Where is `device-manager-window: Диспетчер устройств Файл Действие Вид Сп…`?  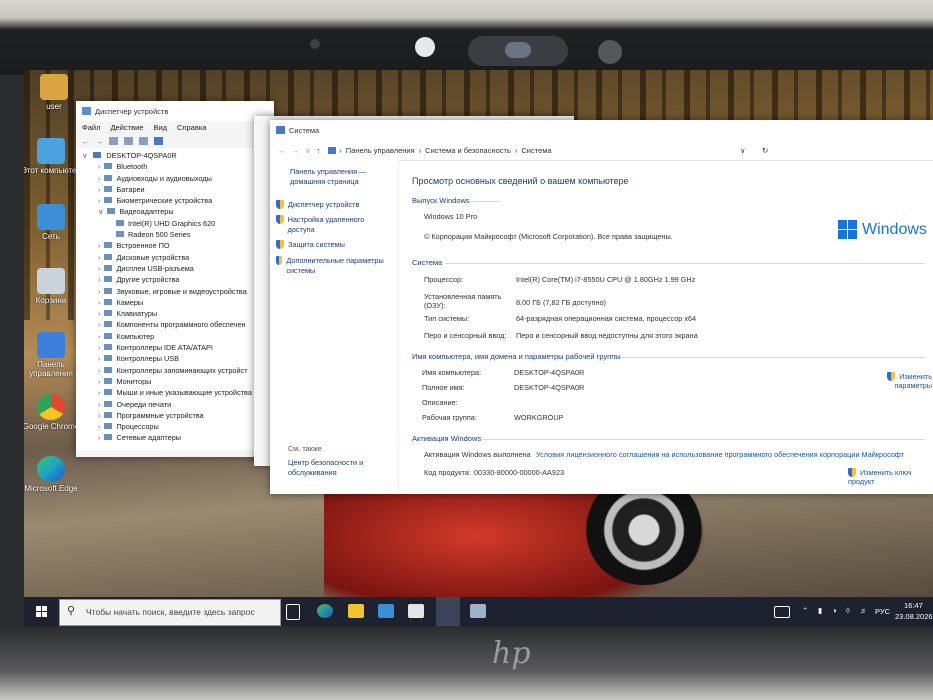 device-manager-window: Диспетчер устройств Файл Действие Вид Сп… is located at coordinates (175, 279).